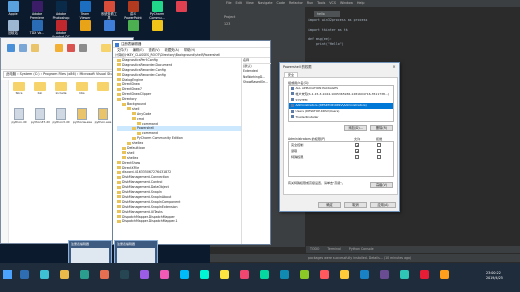 The width and height of the screenshot is (520, 292). What do you see at coordinates (103, 116) in the screenshot?
I see `file-item: python.exe` at bounding box center [103, 116].